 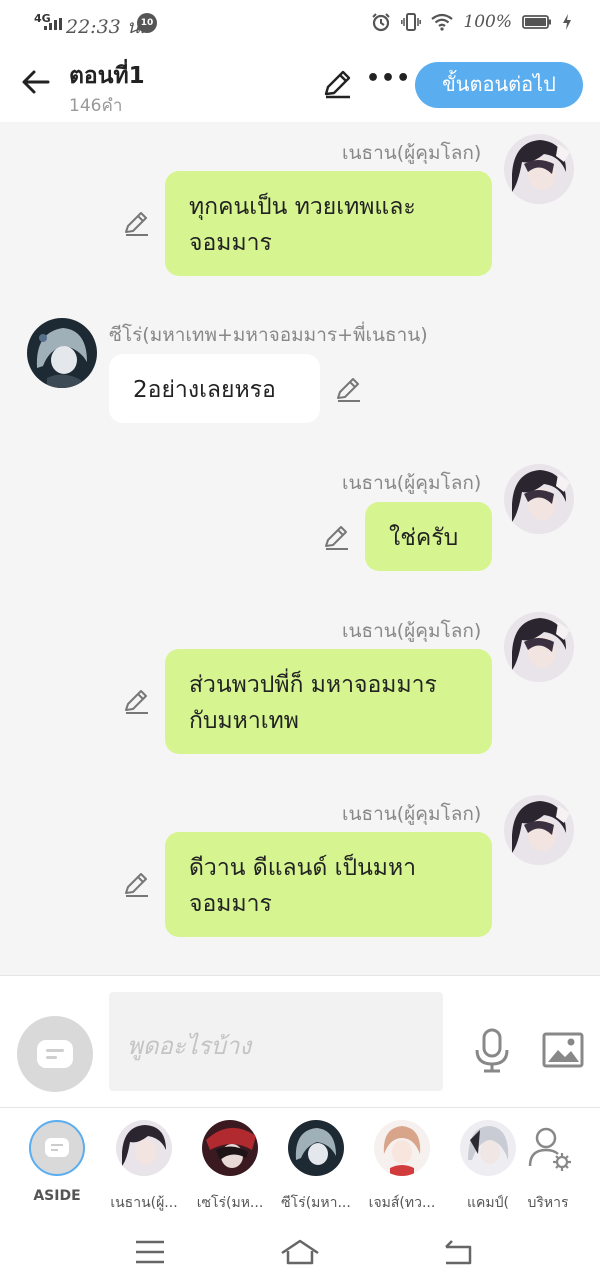 I want to click on character-label: บริหาร, so click(x=548, y=1203).